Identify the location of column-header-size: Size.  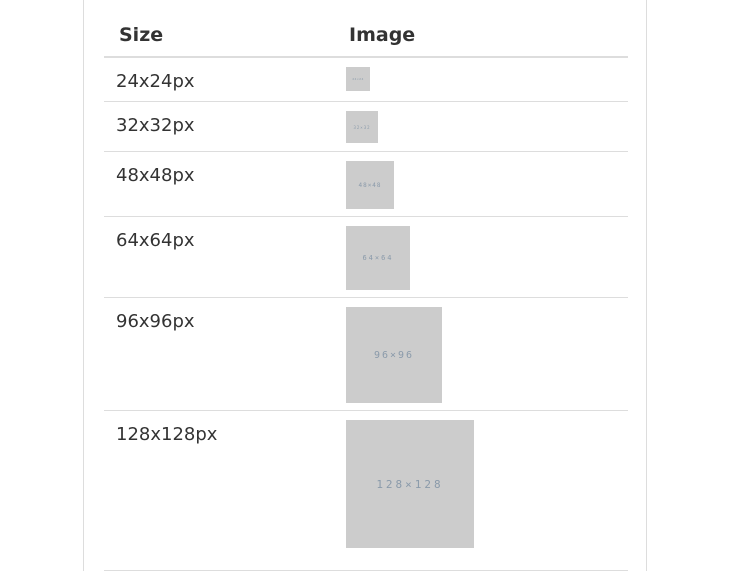
(141, 35).